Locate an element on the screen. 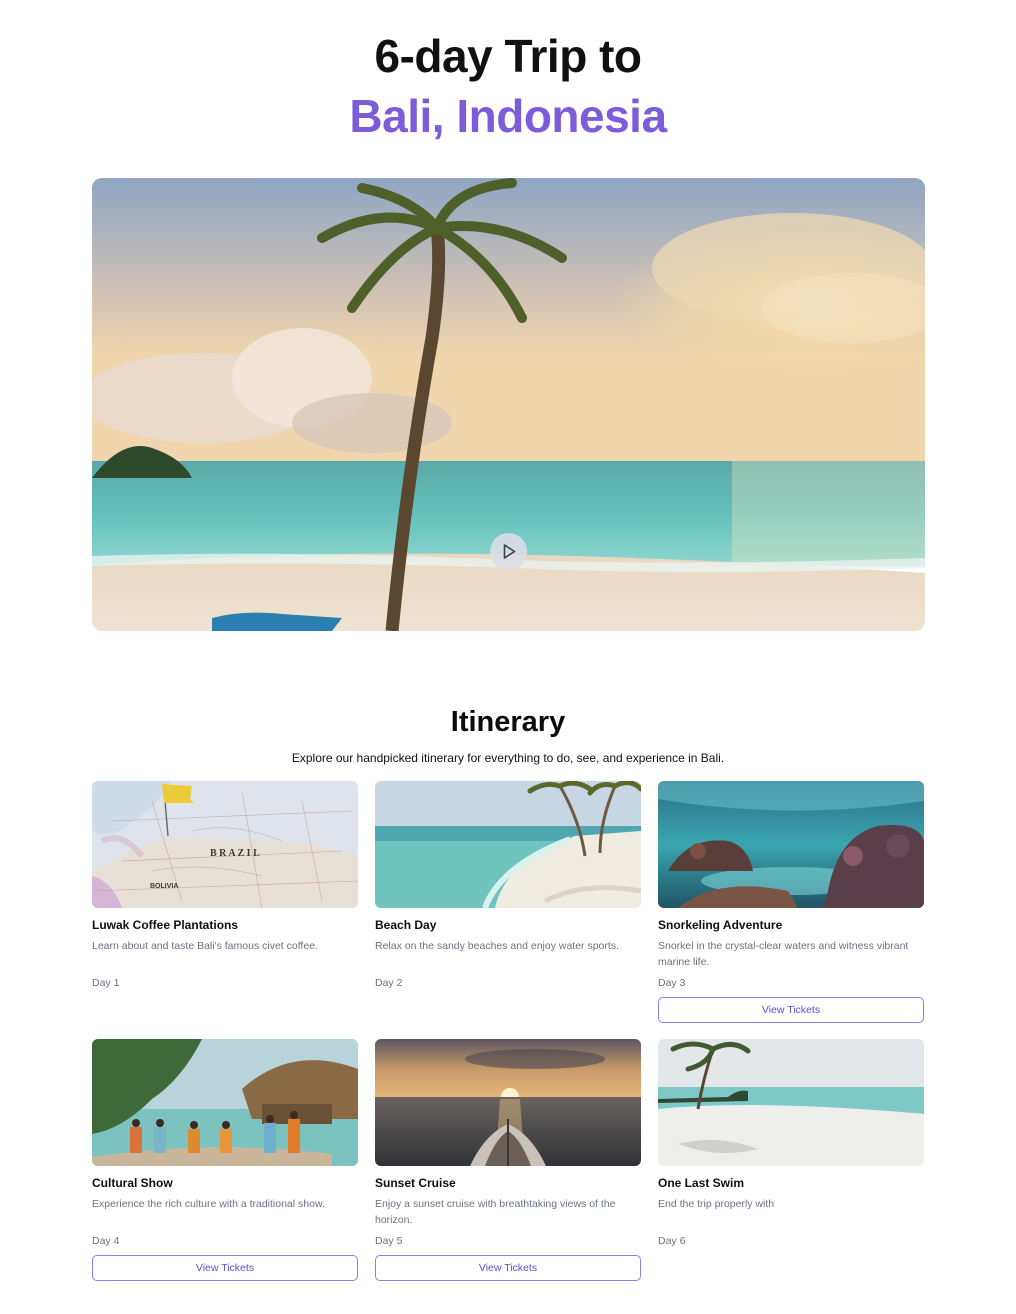 Image resolution: width=1016 pixels, height=1314 pixels. card-day: Day 4 is located at coordinates (106, 1241).